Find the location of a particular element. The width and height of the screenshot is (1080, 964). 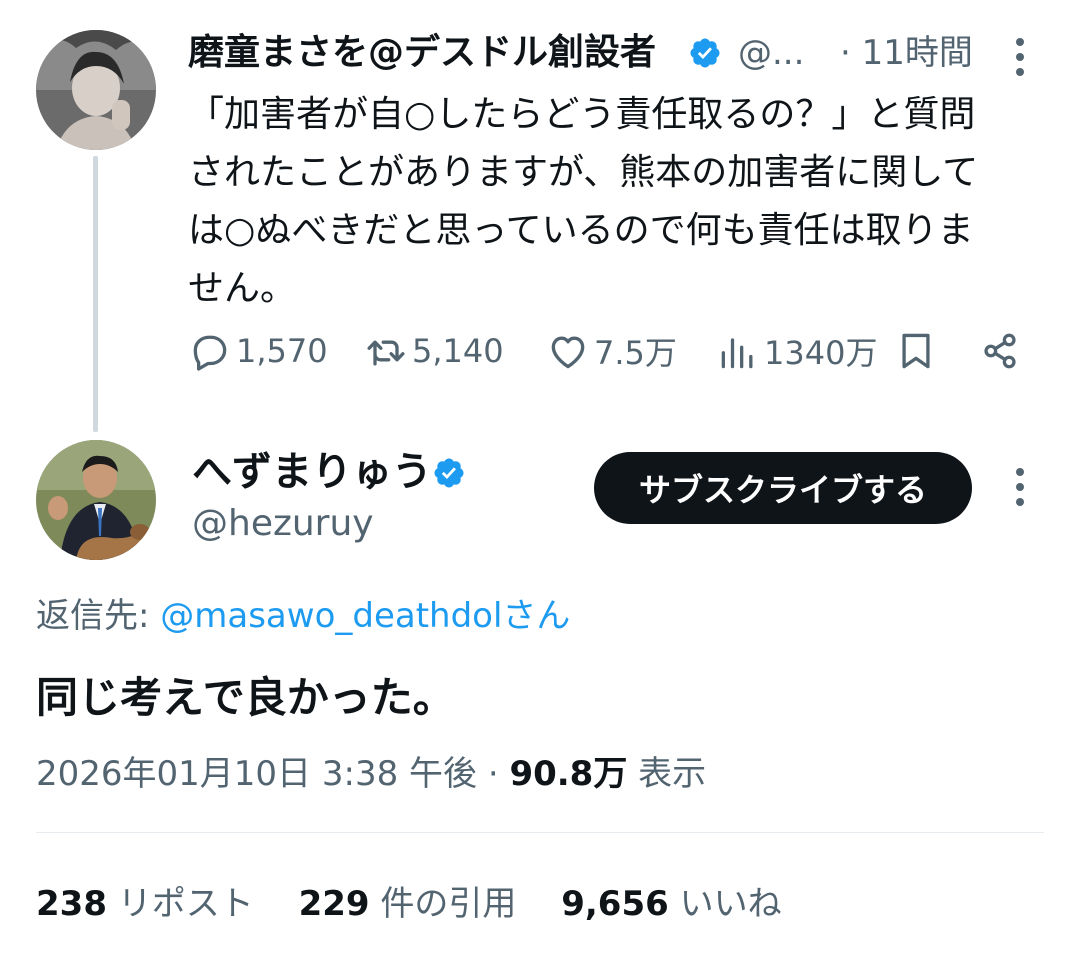

tweet-text-line: せん。 is located at coordinates (242, 288).